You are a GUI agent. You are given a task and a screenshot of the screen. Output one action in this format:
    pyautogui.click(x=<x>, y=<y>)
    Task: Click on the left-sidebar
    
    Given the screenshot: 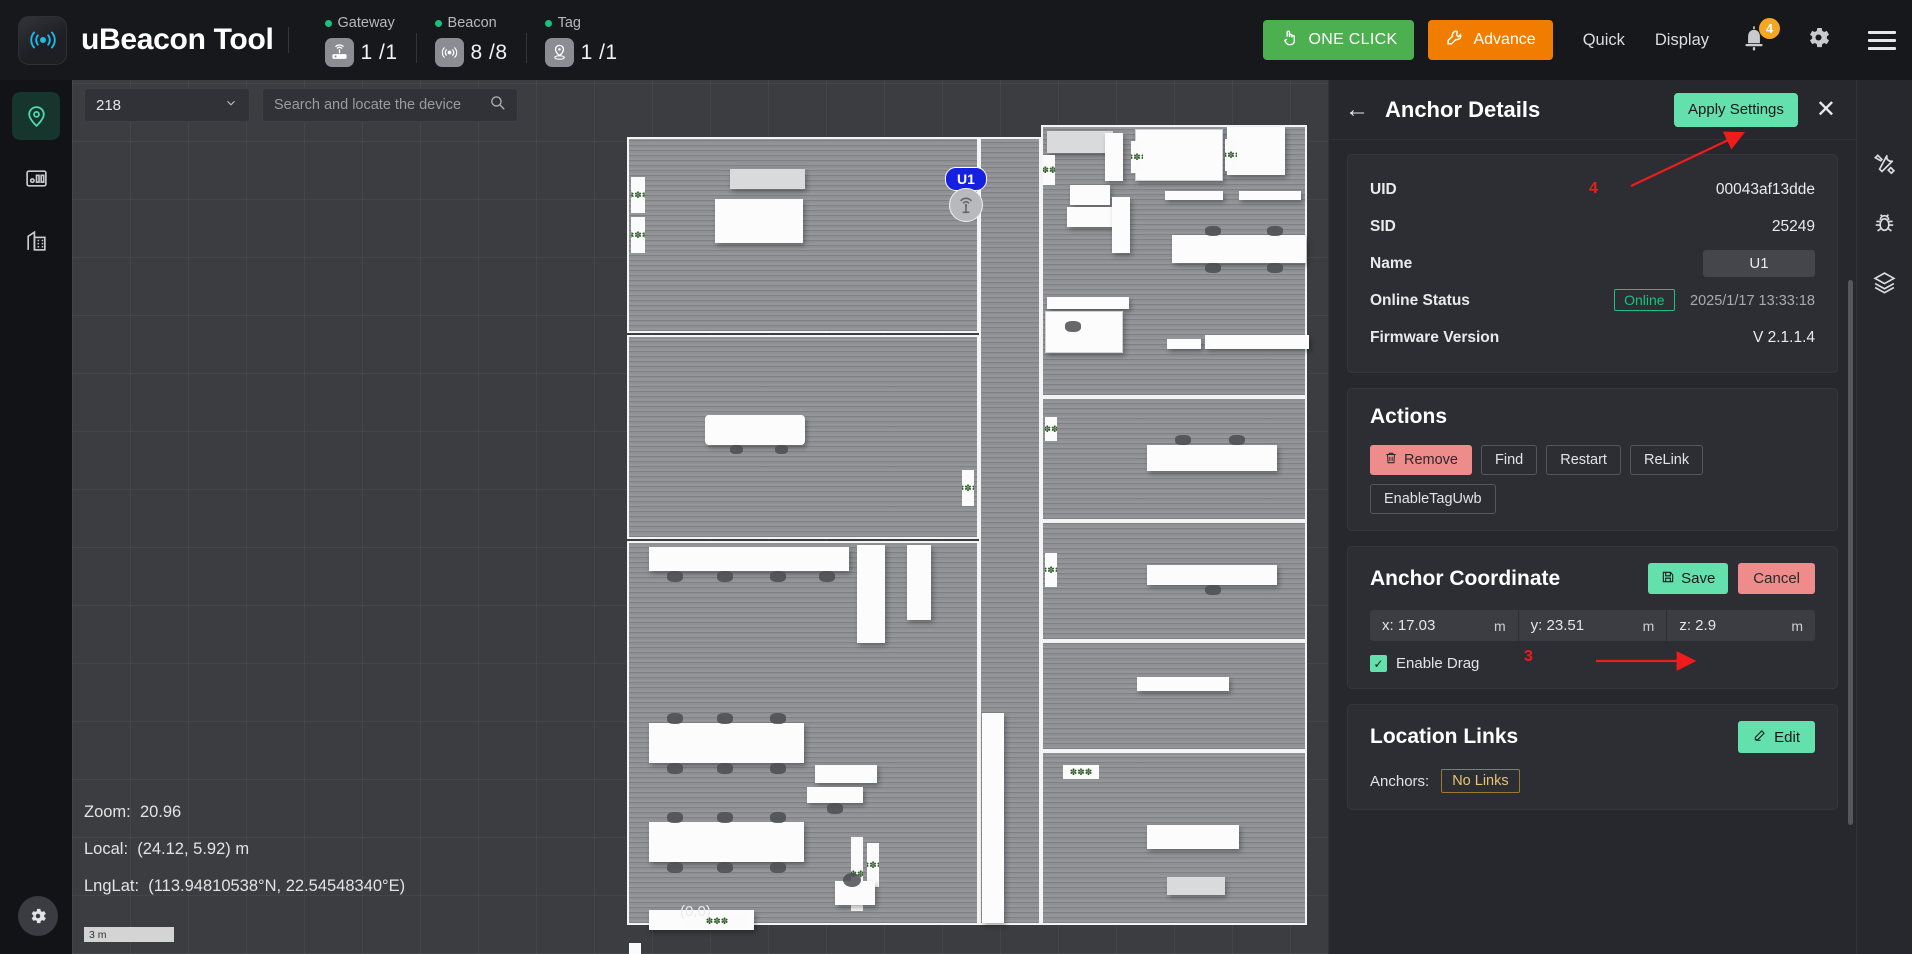 What is the action you would take?
    pyautogui.click(x=36, y=517)
    